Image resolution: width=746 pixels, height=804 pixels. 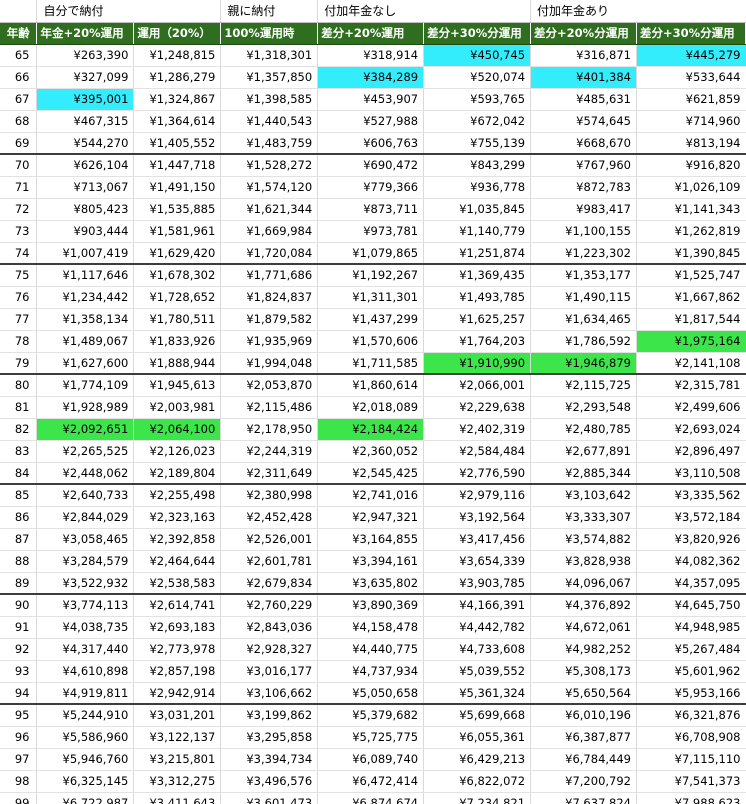 I want to click on value-cell: ¥1,728,652, so click(x=177, y=297).